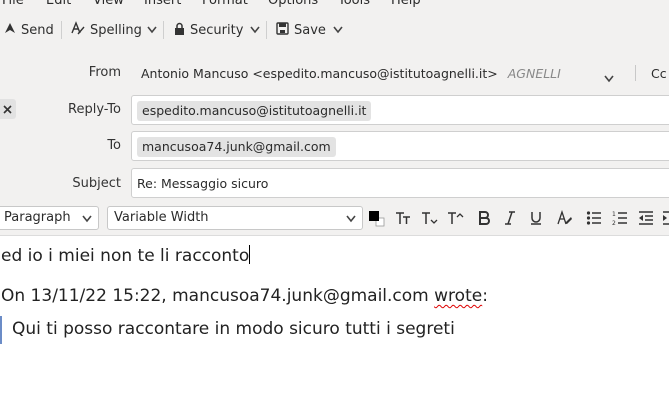 The image size is (669, 410). What do you see at coordinates (659, 73) in the screenshot?
I see `cc-button: Cc` at bounding box center [659, 73].